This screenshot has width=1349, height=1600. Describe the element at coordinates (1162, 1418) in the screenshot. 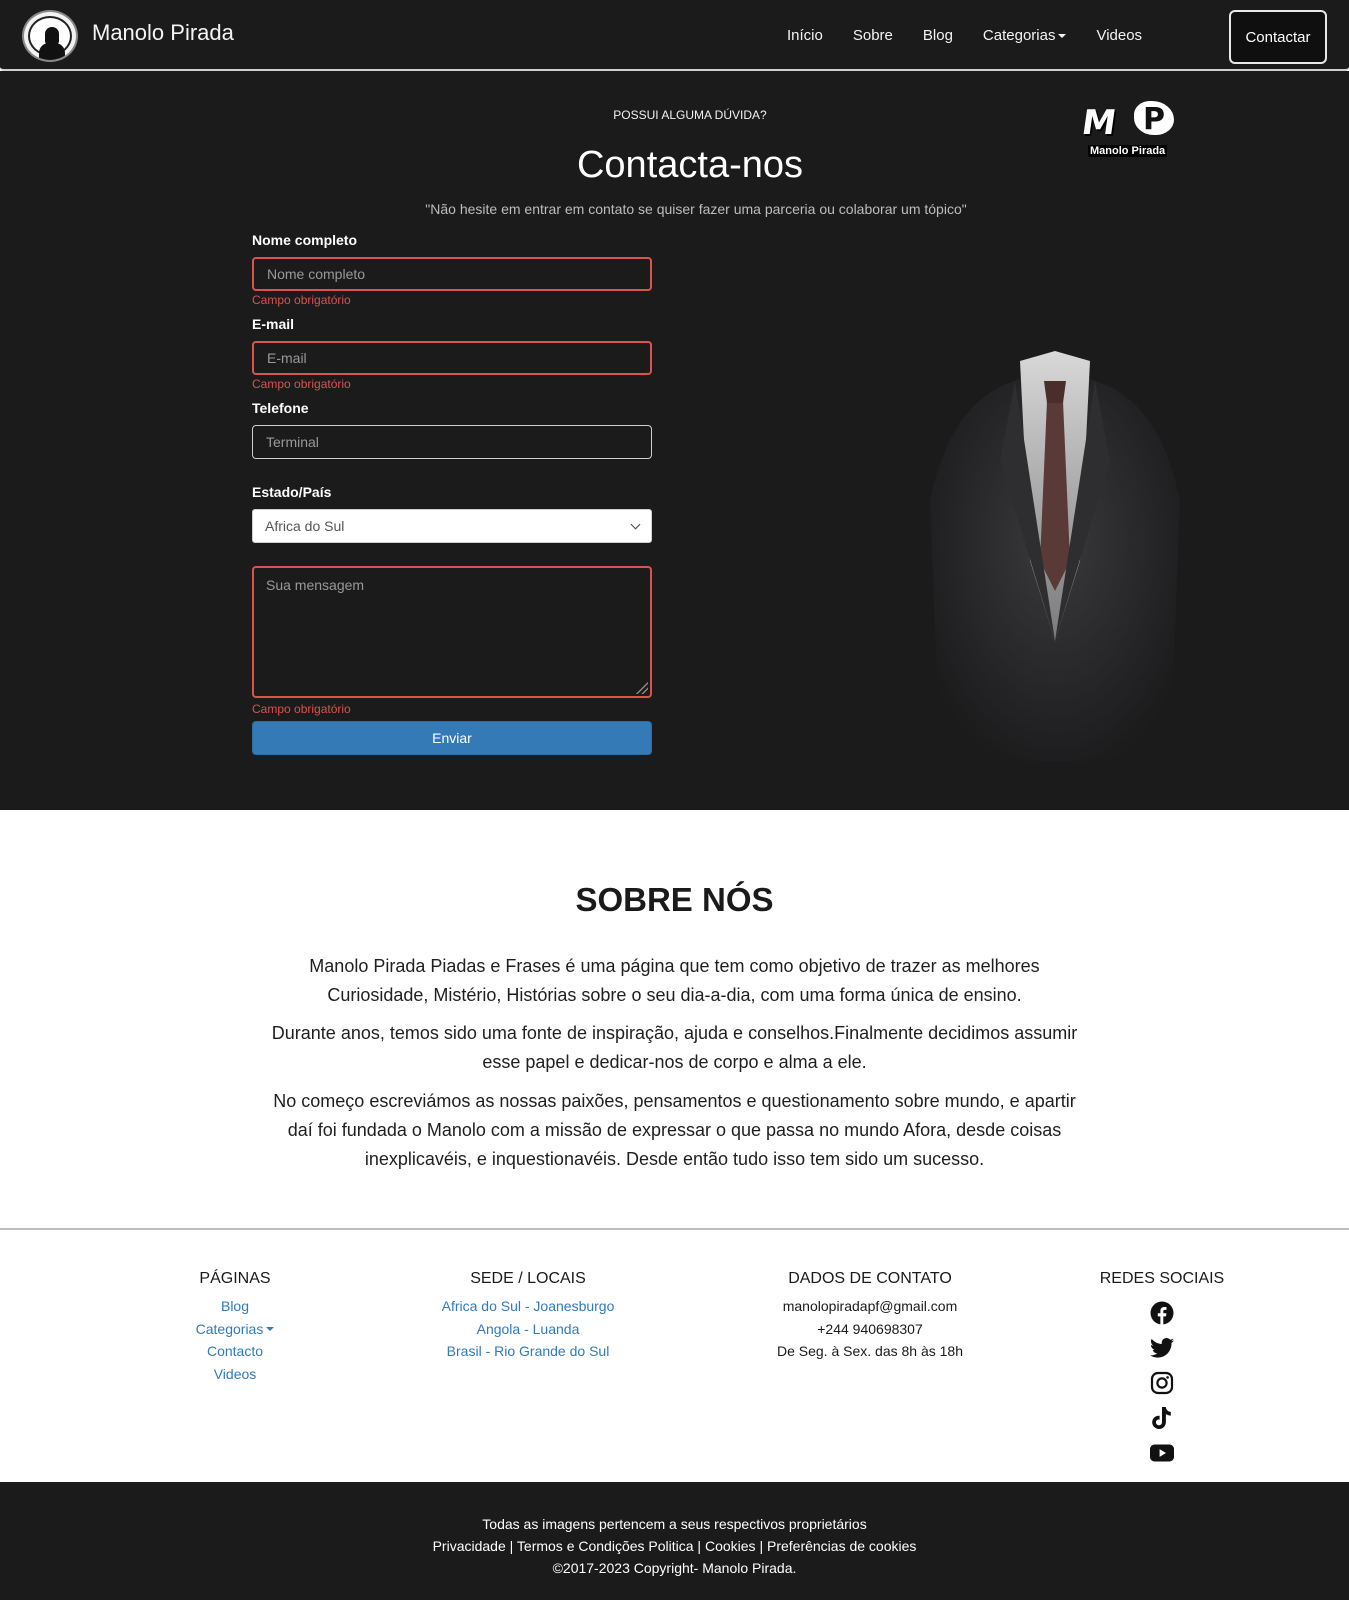

I see `tiktok-icon` at that location.